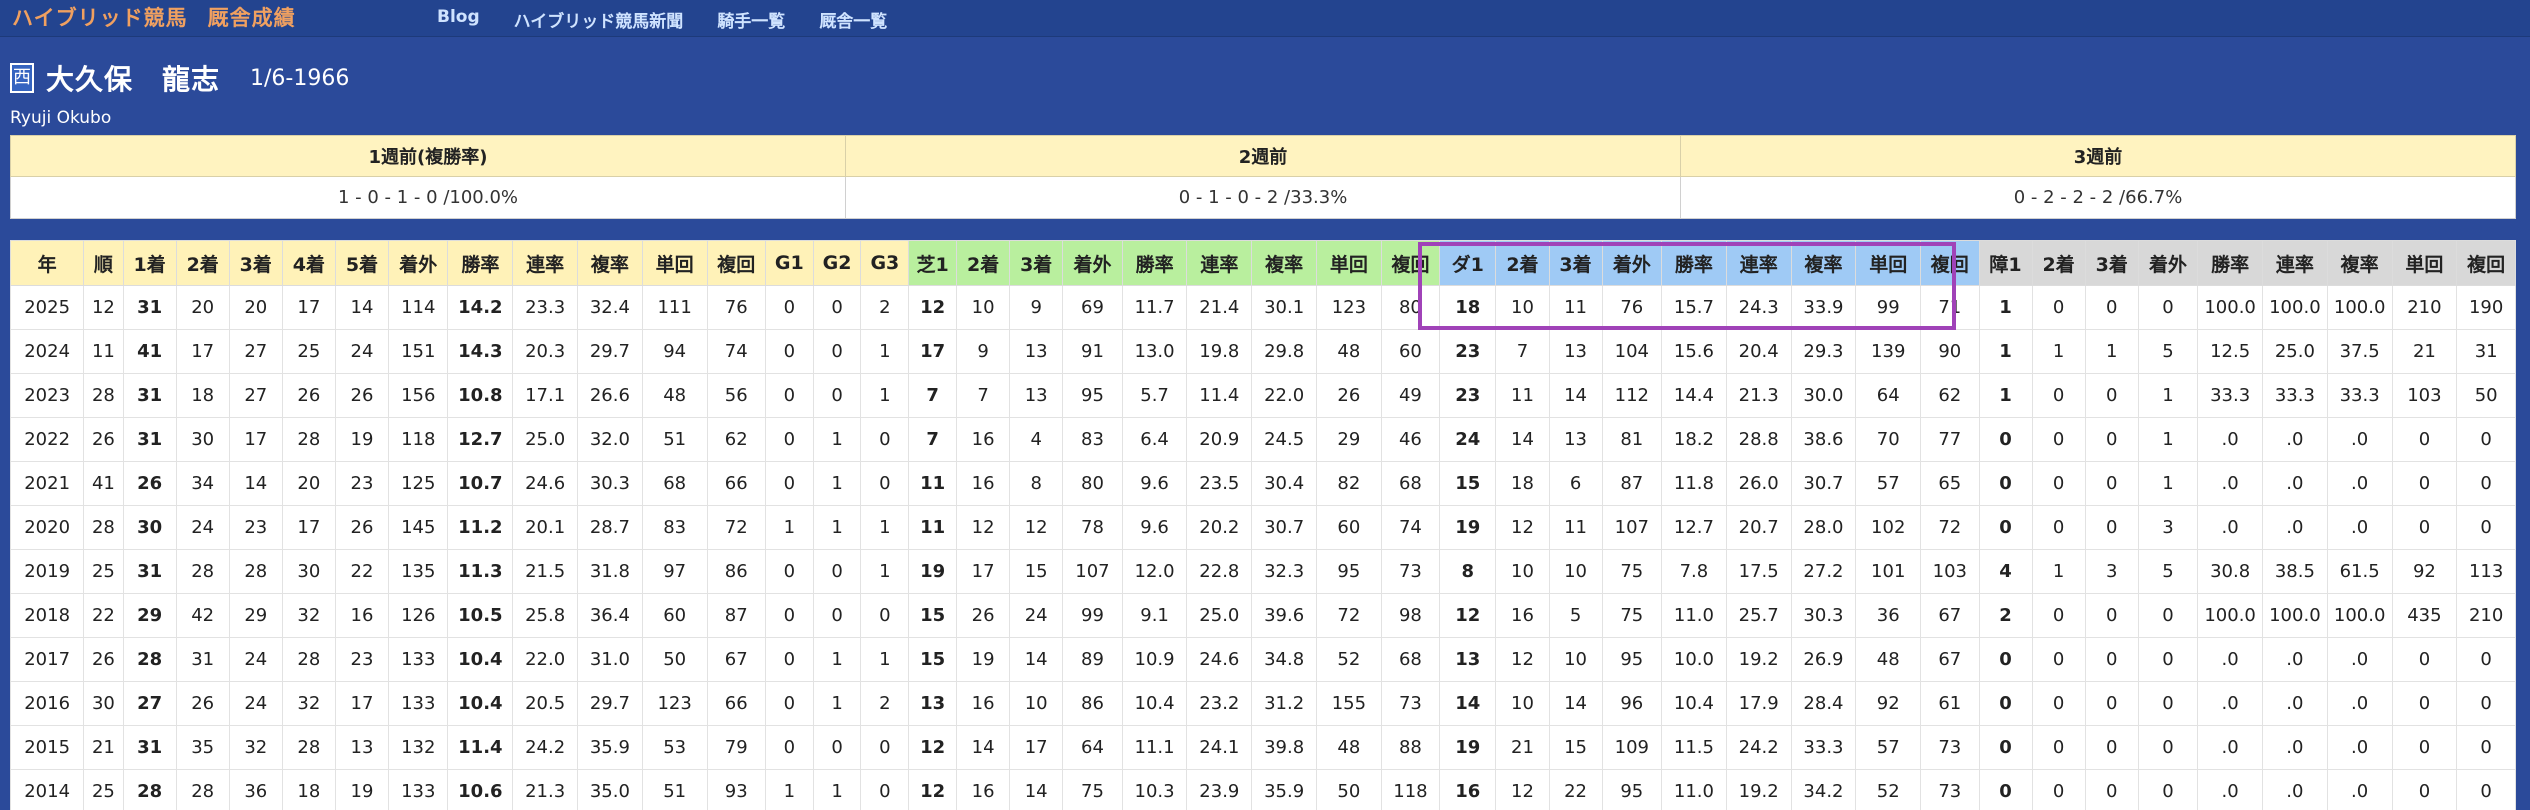  What do you see at coordinates (362, 307) in the screenshot?
I see `stat-cell: 14` at bounding box center [362, 307].